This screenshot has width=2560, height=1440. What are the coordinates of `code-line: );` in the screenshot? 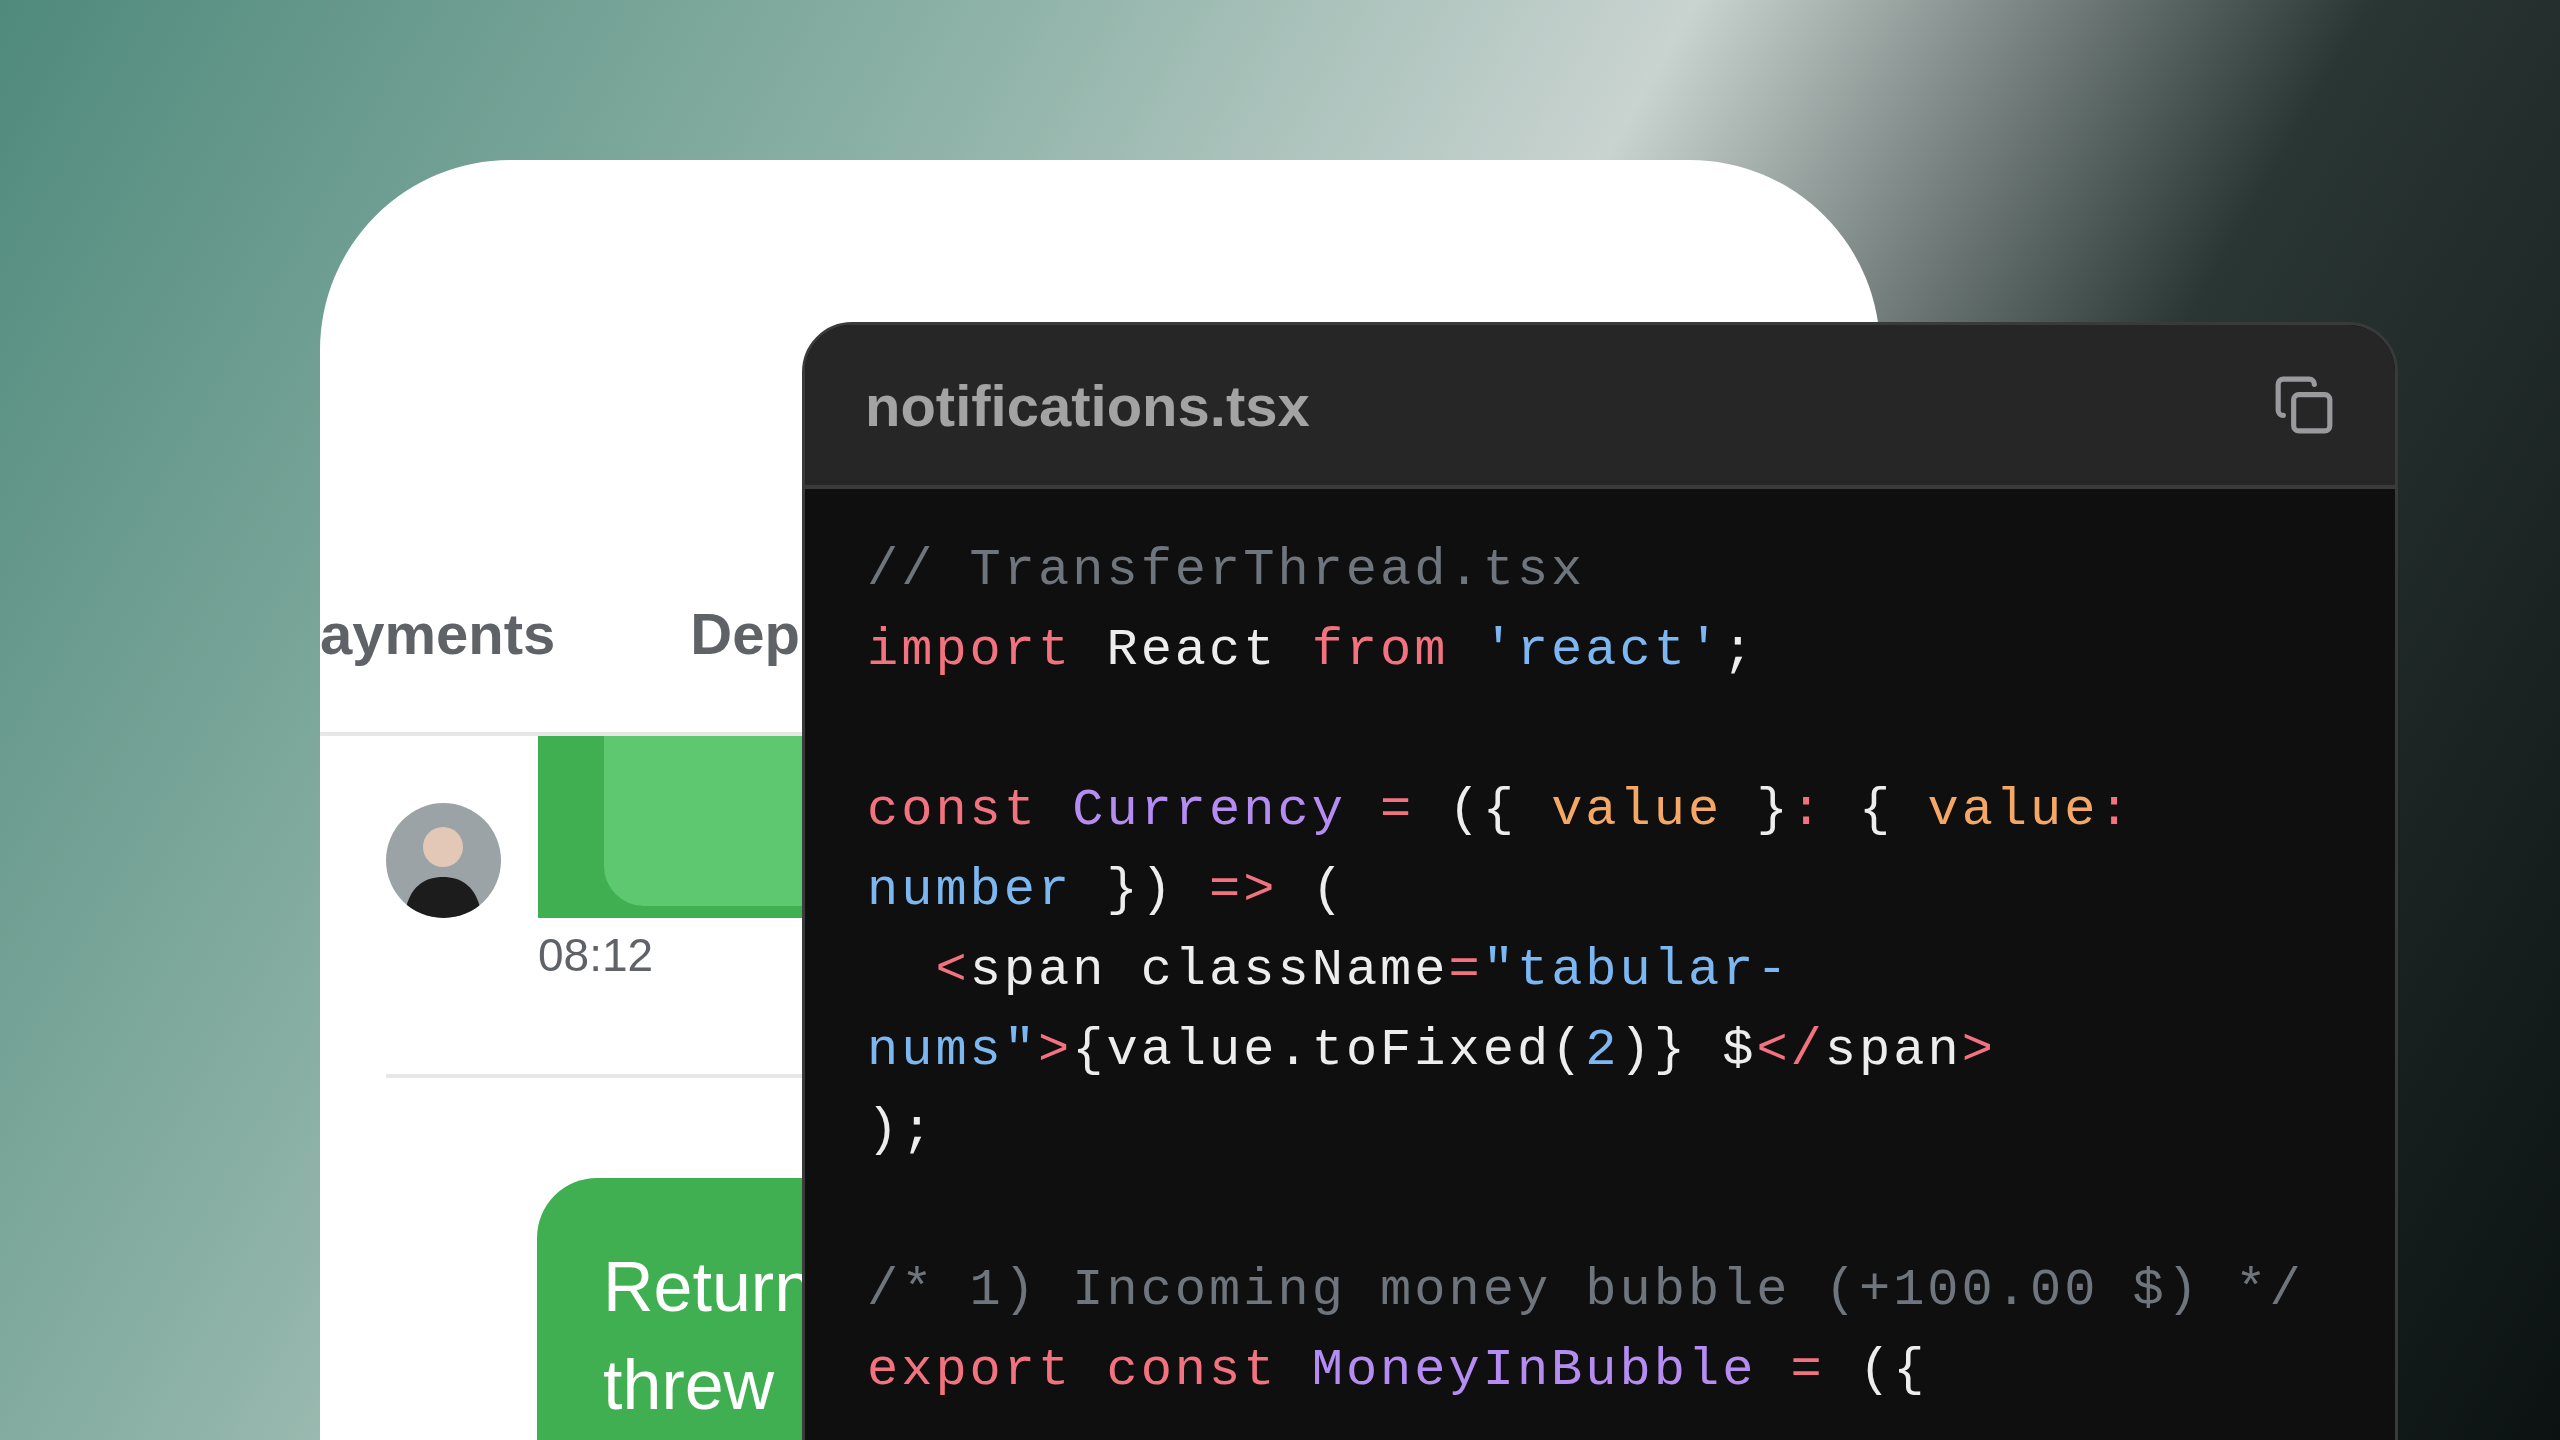 It's located at (901, 1131).